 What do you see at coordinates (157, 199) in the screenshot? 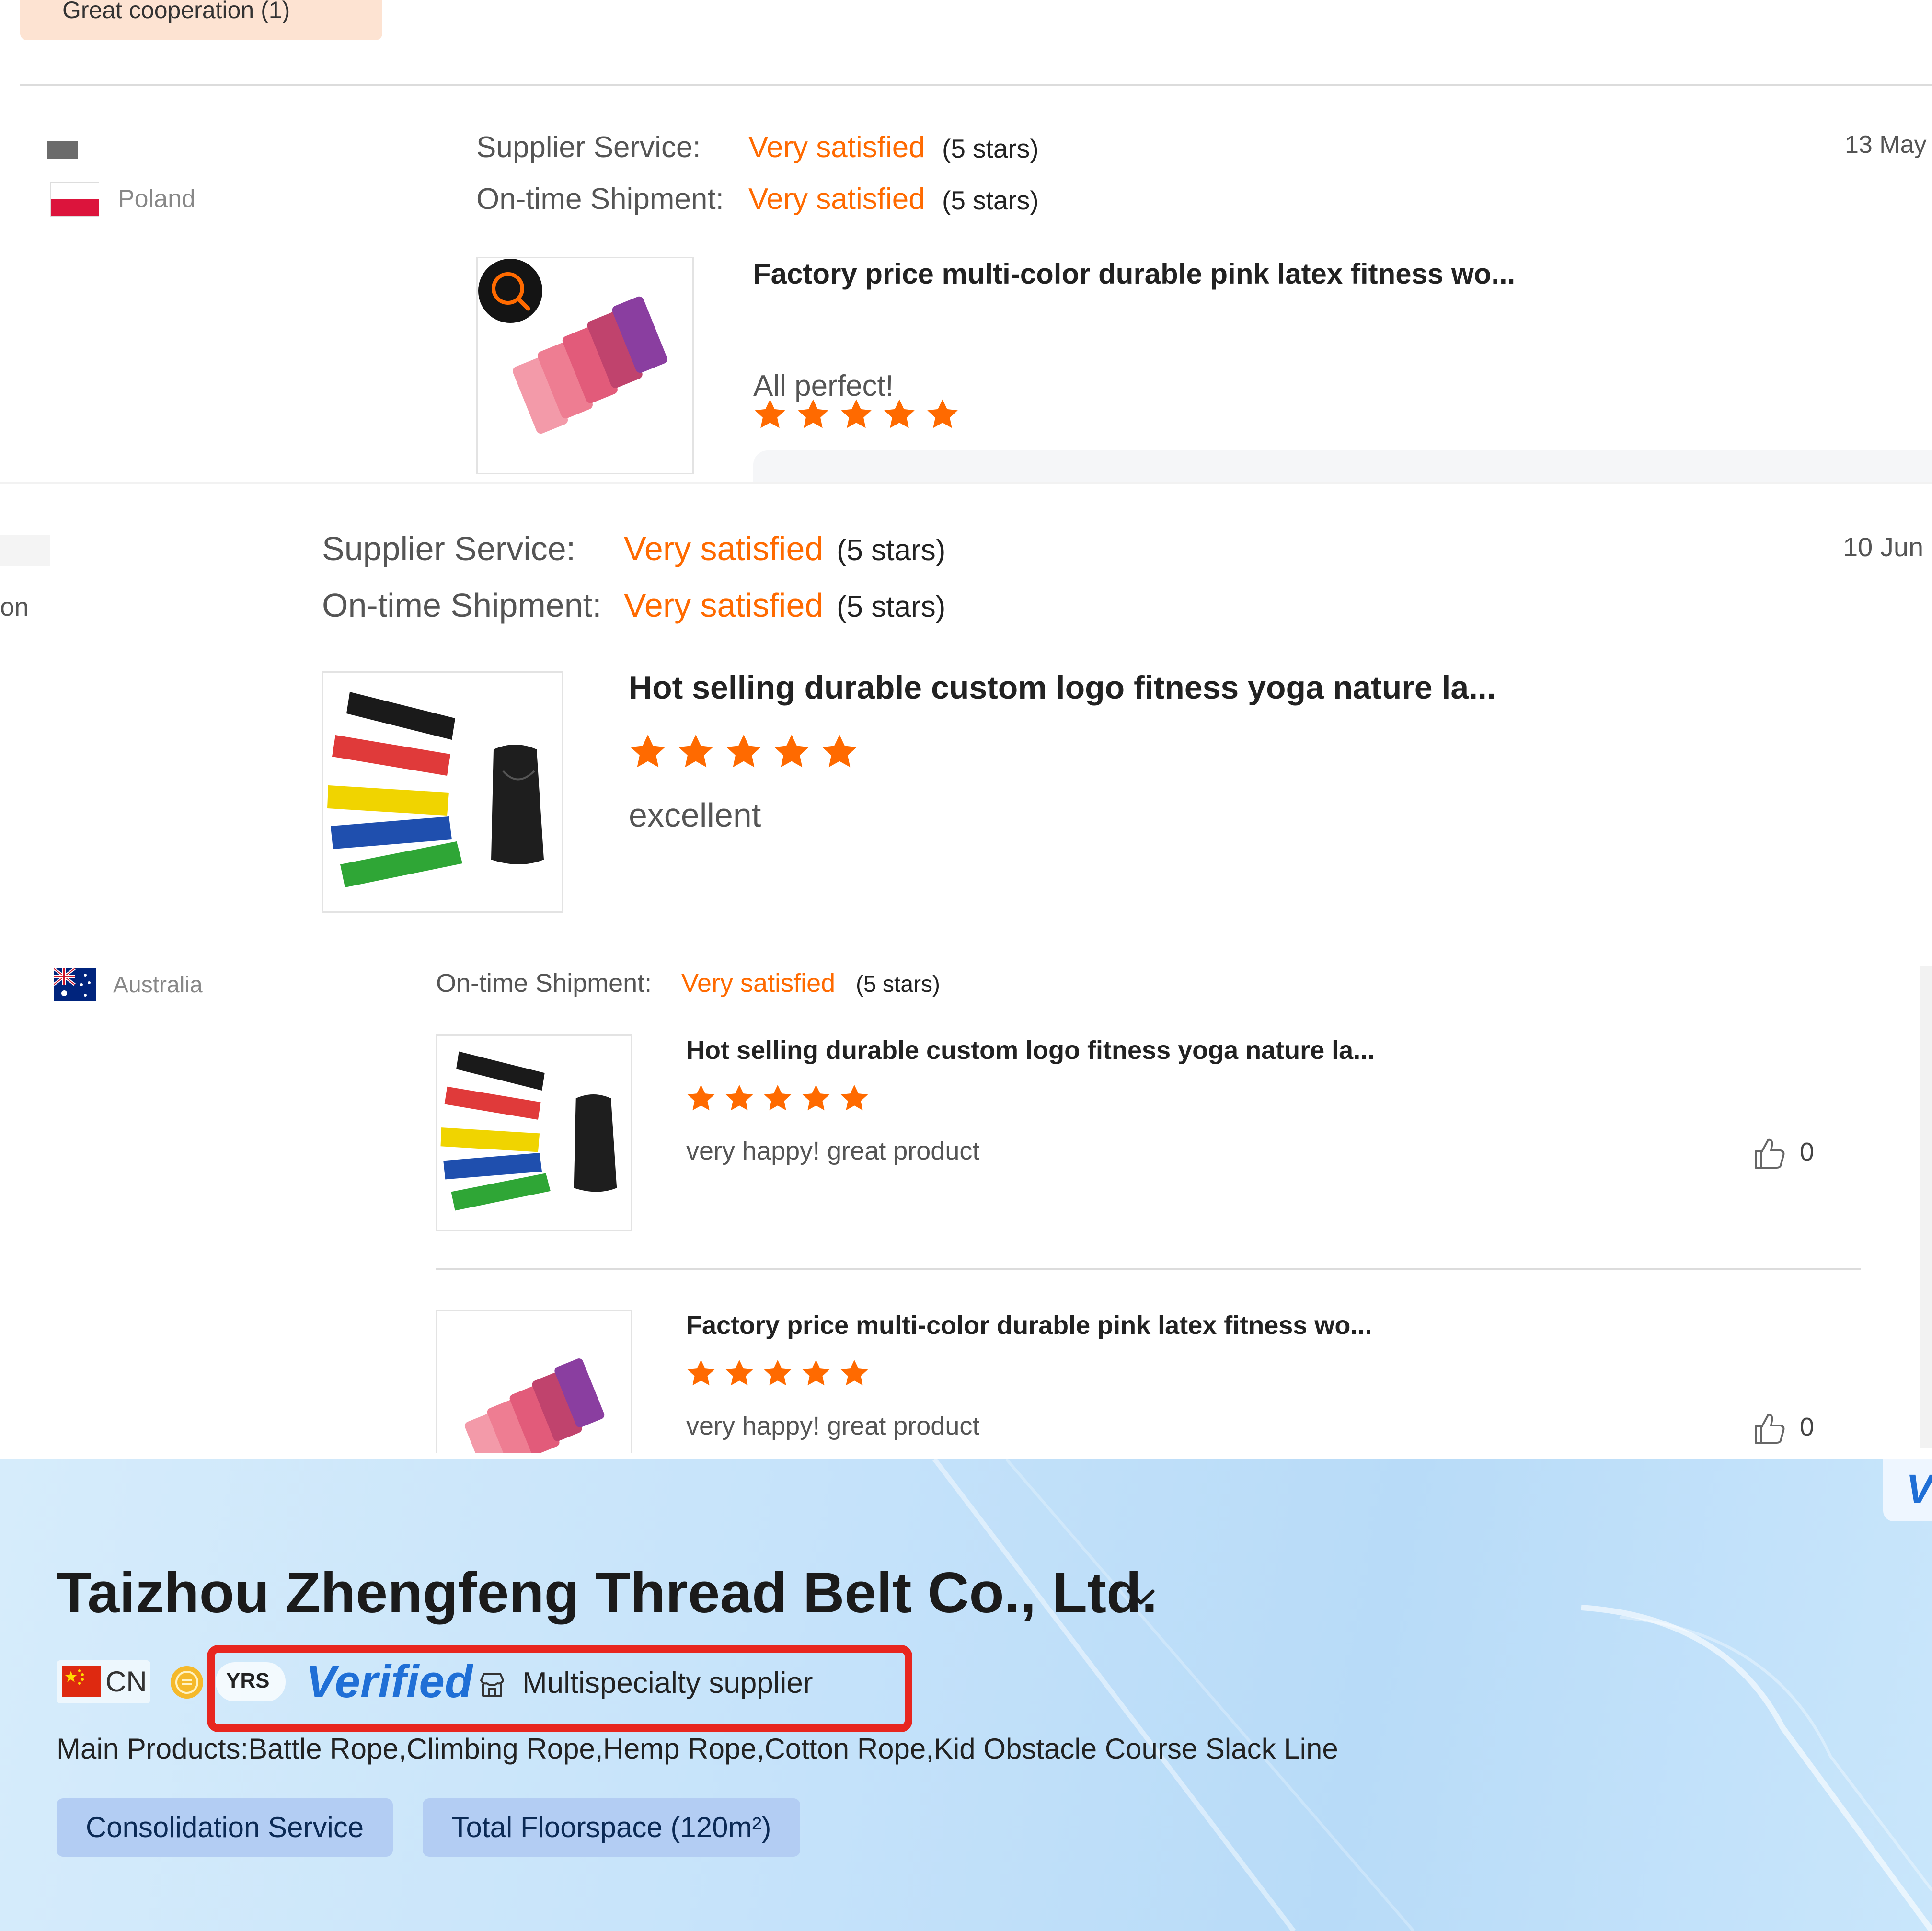
I see `reviewer-country: Poland` at bounding box center [157, 199].